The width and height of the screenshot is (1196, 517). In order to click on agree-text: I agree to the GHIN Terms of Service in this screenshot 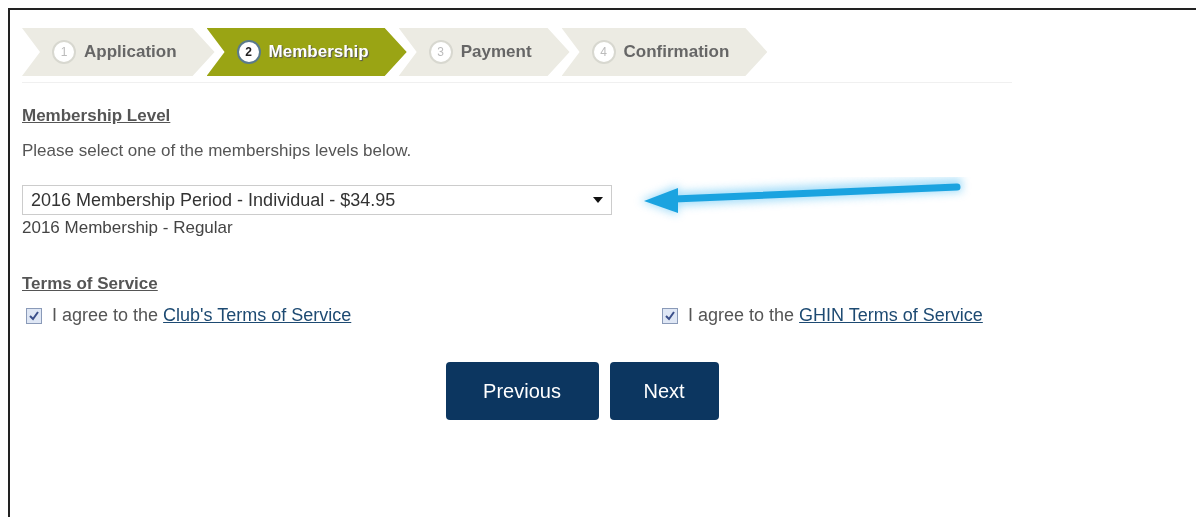, I will do `click(835, 315)`.